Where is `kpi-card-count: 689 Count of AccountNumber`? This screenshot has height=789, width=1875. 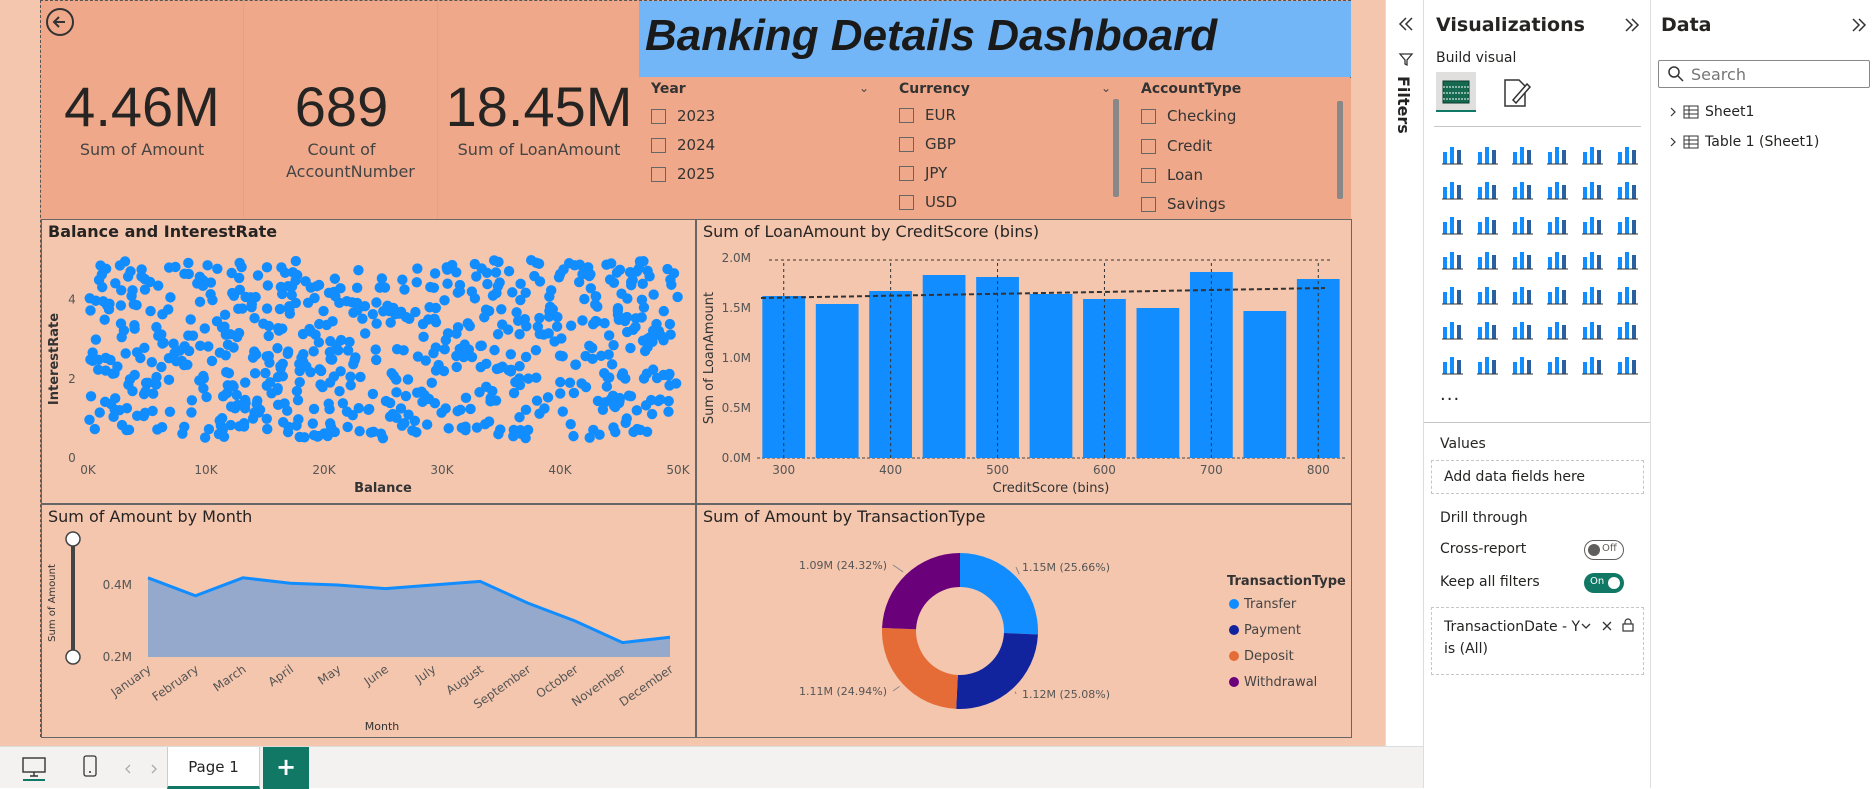
kpi-card-count: 689 Count of AccountNumber is located at coordinates (342, 110).